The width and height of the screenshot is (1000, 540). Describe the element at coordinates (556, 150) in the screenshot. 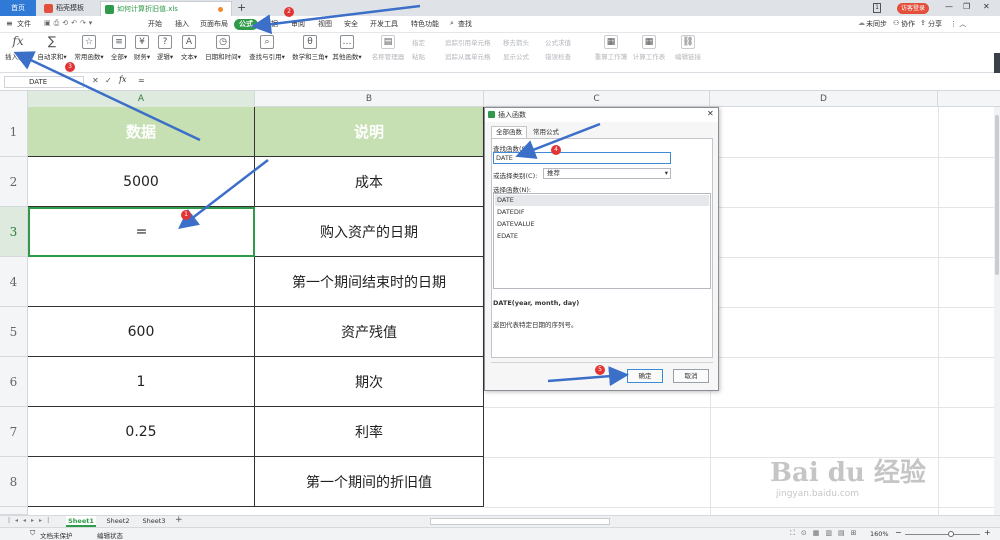

I see `step-badge-4: 4` at that location.